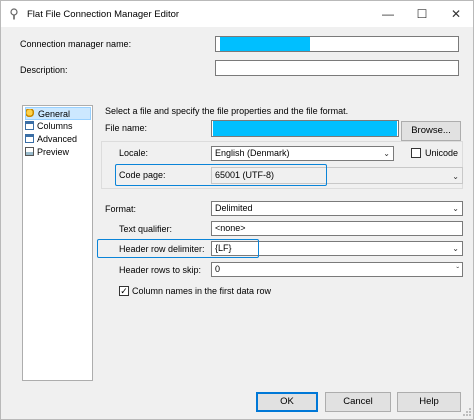 Image resolution: width=474 pixels, height=420 pixels. What do you see at coordinates (146, 229) in the screenshot?
I see `text-qualifier-label: Text qualifier:` at bounding box center [146, 229].